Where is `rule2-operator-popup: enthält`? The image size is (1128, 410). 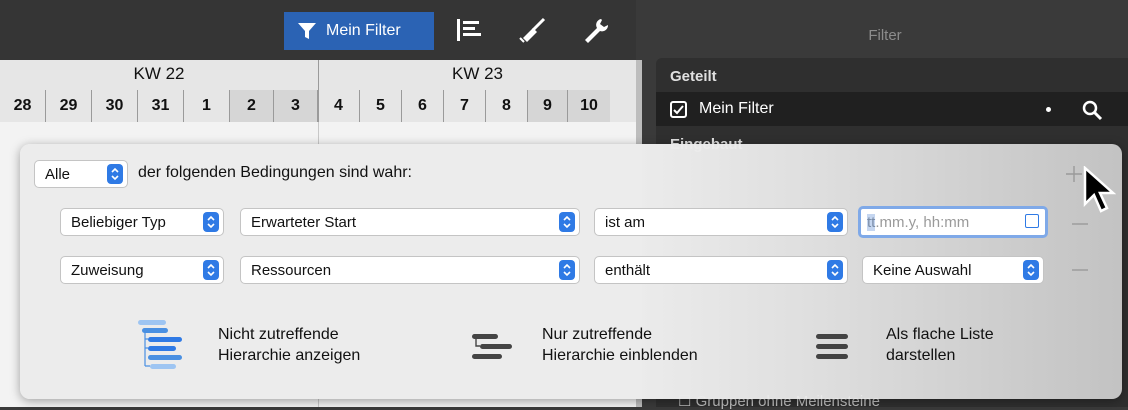
rule2-operator-popup: enthält is located at coordinates (721, 270).